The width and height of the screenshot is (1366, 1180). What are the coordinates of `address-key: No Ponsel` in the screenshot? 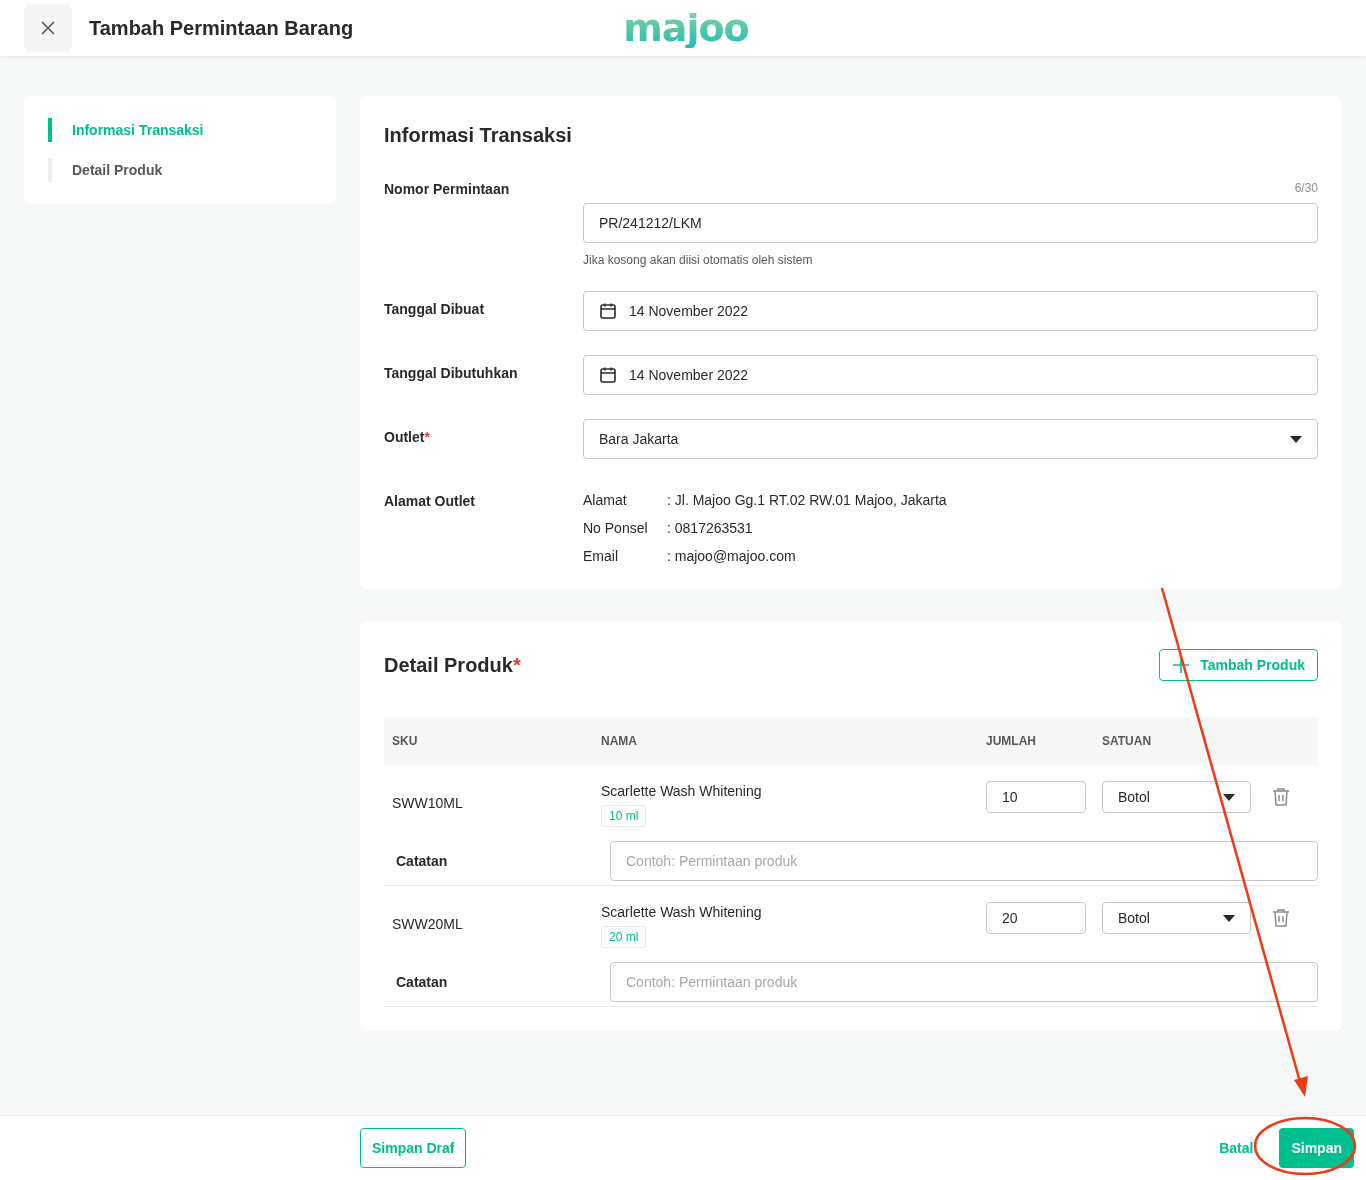 It's located at (625, 528).